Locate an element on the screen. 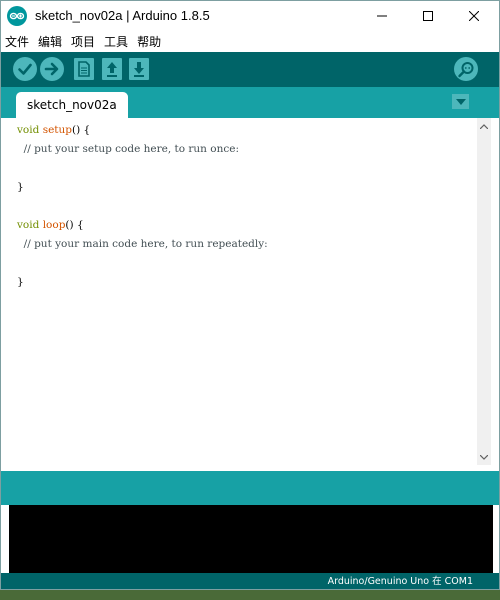 The image size is (500, 600). new-file-icon is located at coordinates (84, 69).